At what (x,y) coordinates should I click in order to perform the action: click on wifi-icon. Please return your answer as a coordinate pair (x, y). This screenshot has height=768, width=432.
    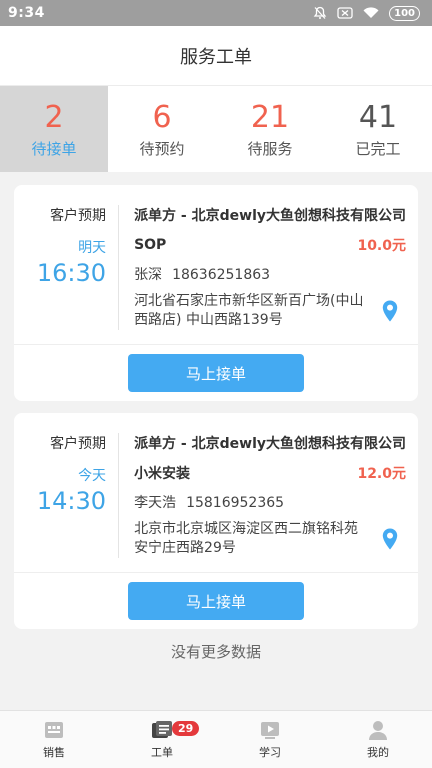
    Looking at the image, I should click on (371, 13).